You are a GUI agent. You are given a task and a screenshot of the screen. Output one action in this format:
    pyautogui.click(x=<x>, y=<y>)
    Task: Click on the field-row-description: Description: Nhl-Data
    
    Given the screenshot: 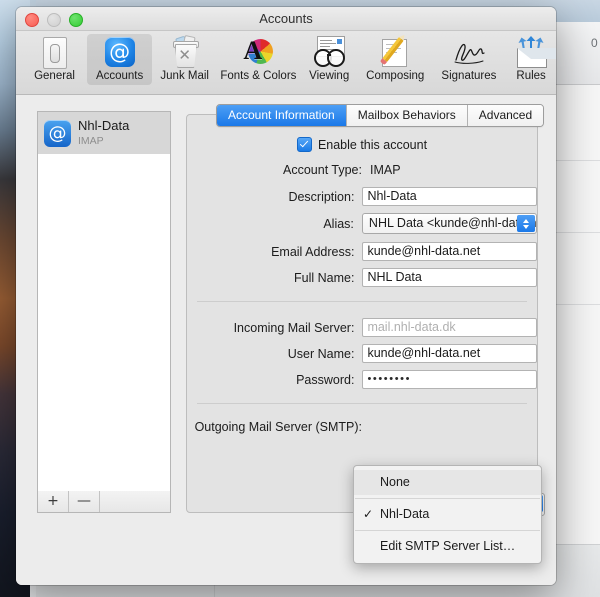 What is the action you would take?
    pyautogui.click(x=362, y=196)
    